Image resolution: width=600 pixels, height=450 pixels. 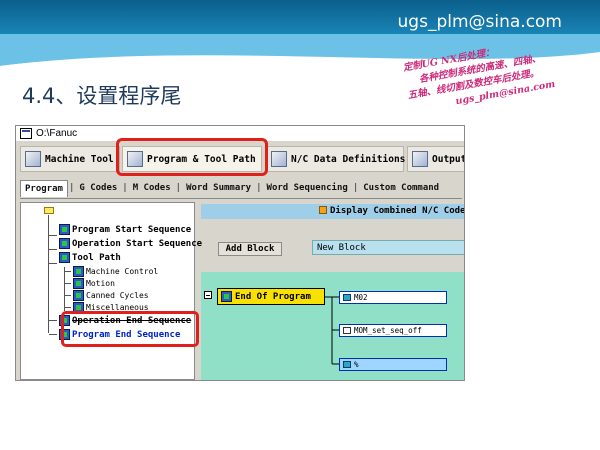 I want to click on tab-label: Output, so click(x=448, y=159).